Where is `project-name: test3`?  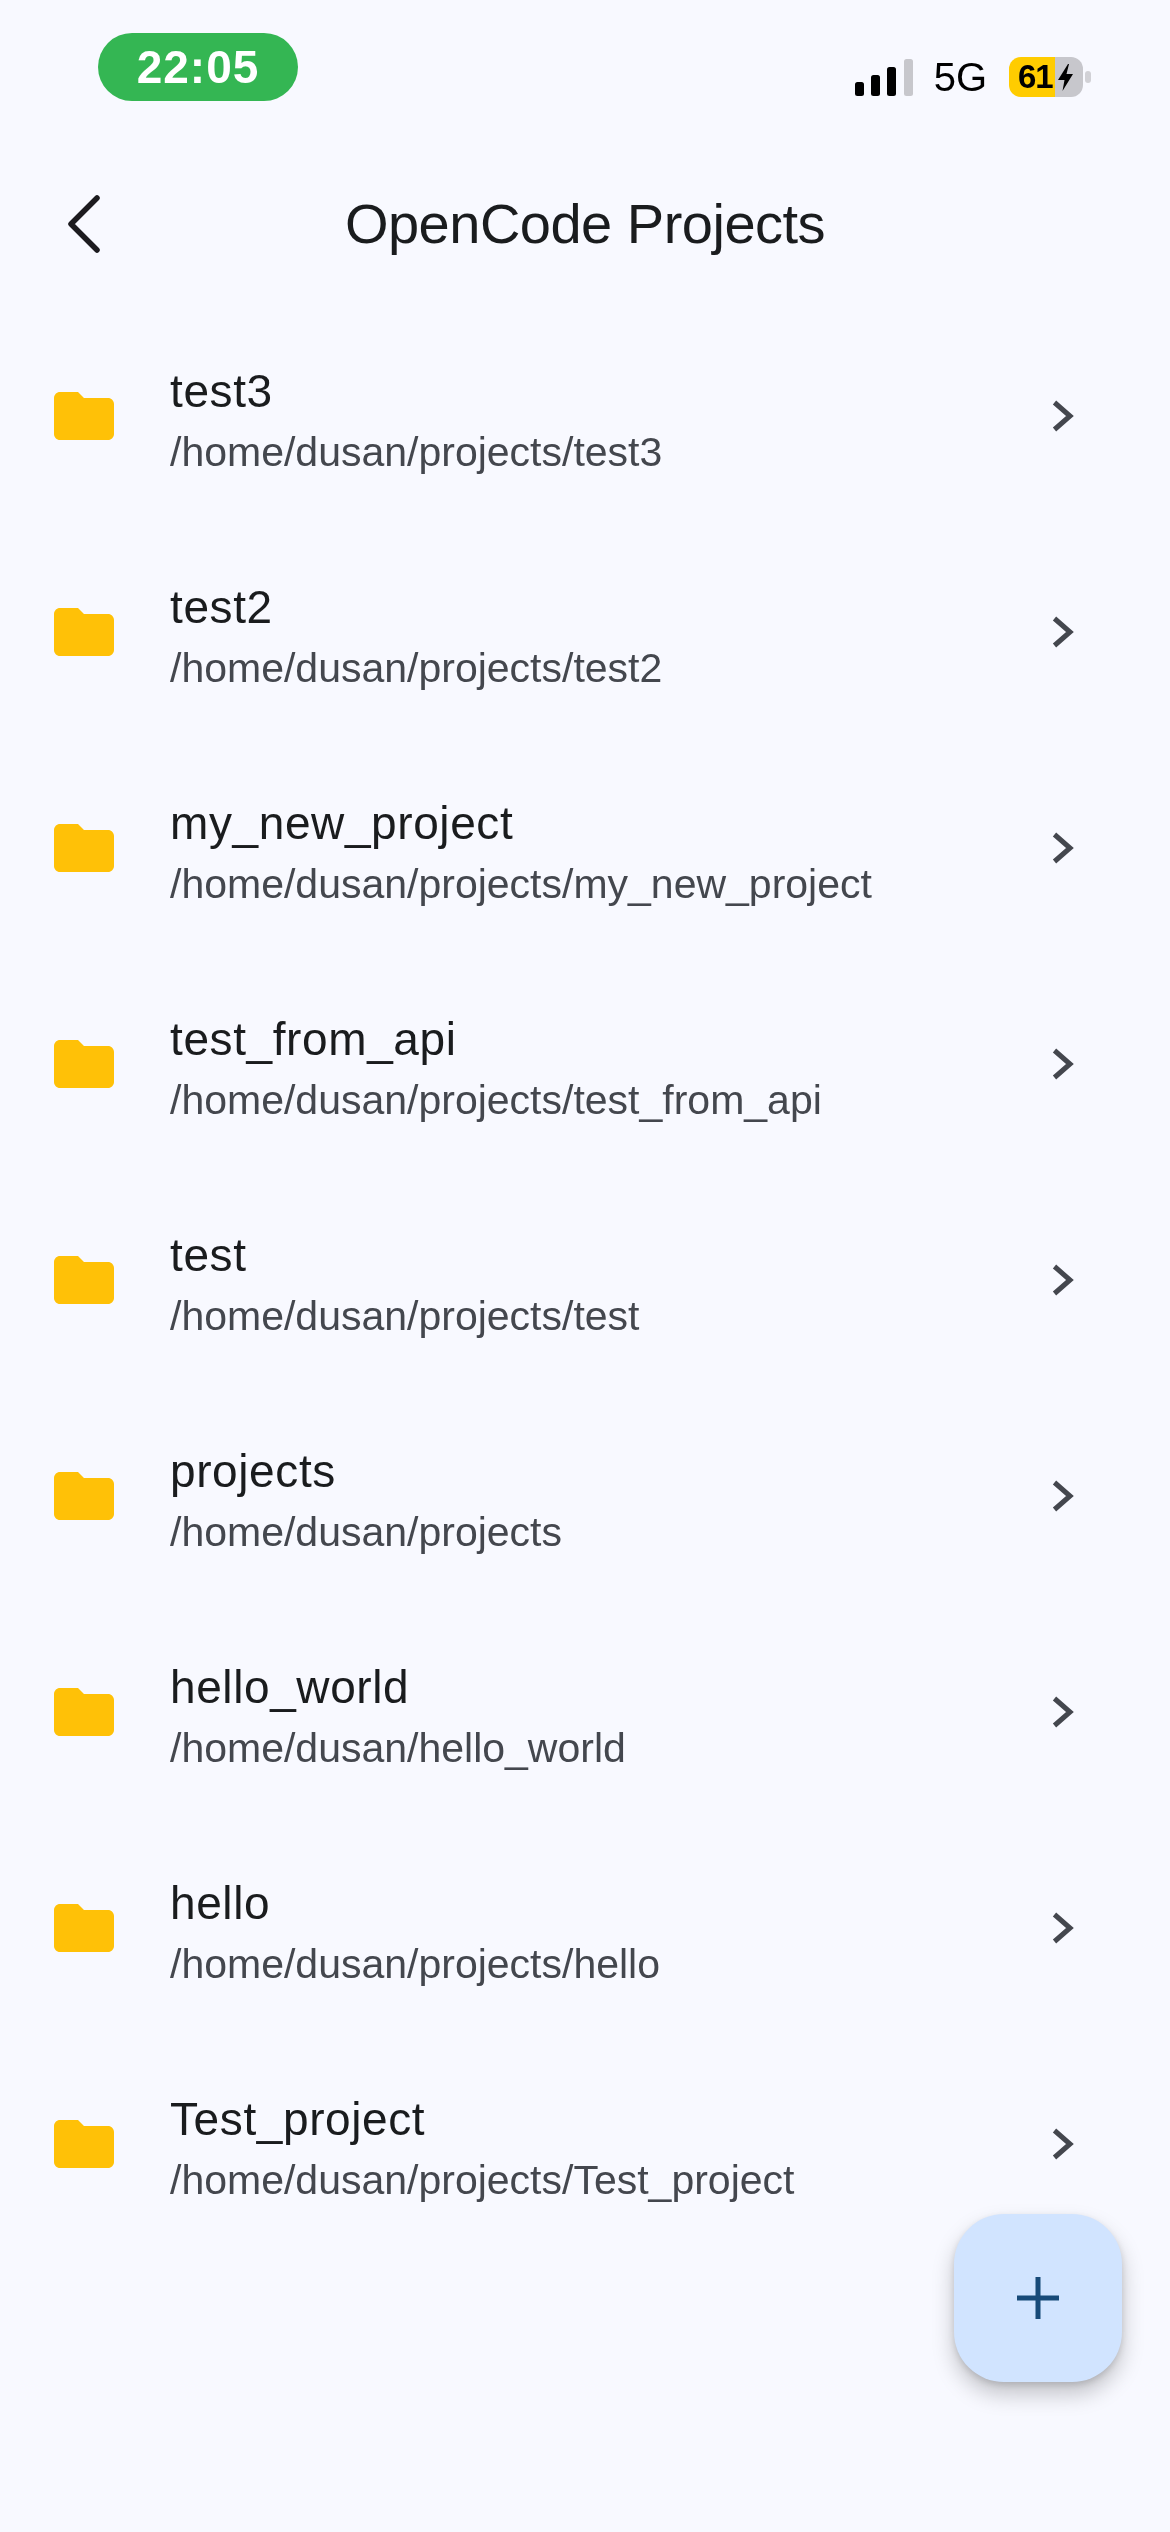 project-name: test3 is located at coordinates (221, 391).